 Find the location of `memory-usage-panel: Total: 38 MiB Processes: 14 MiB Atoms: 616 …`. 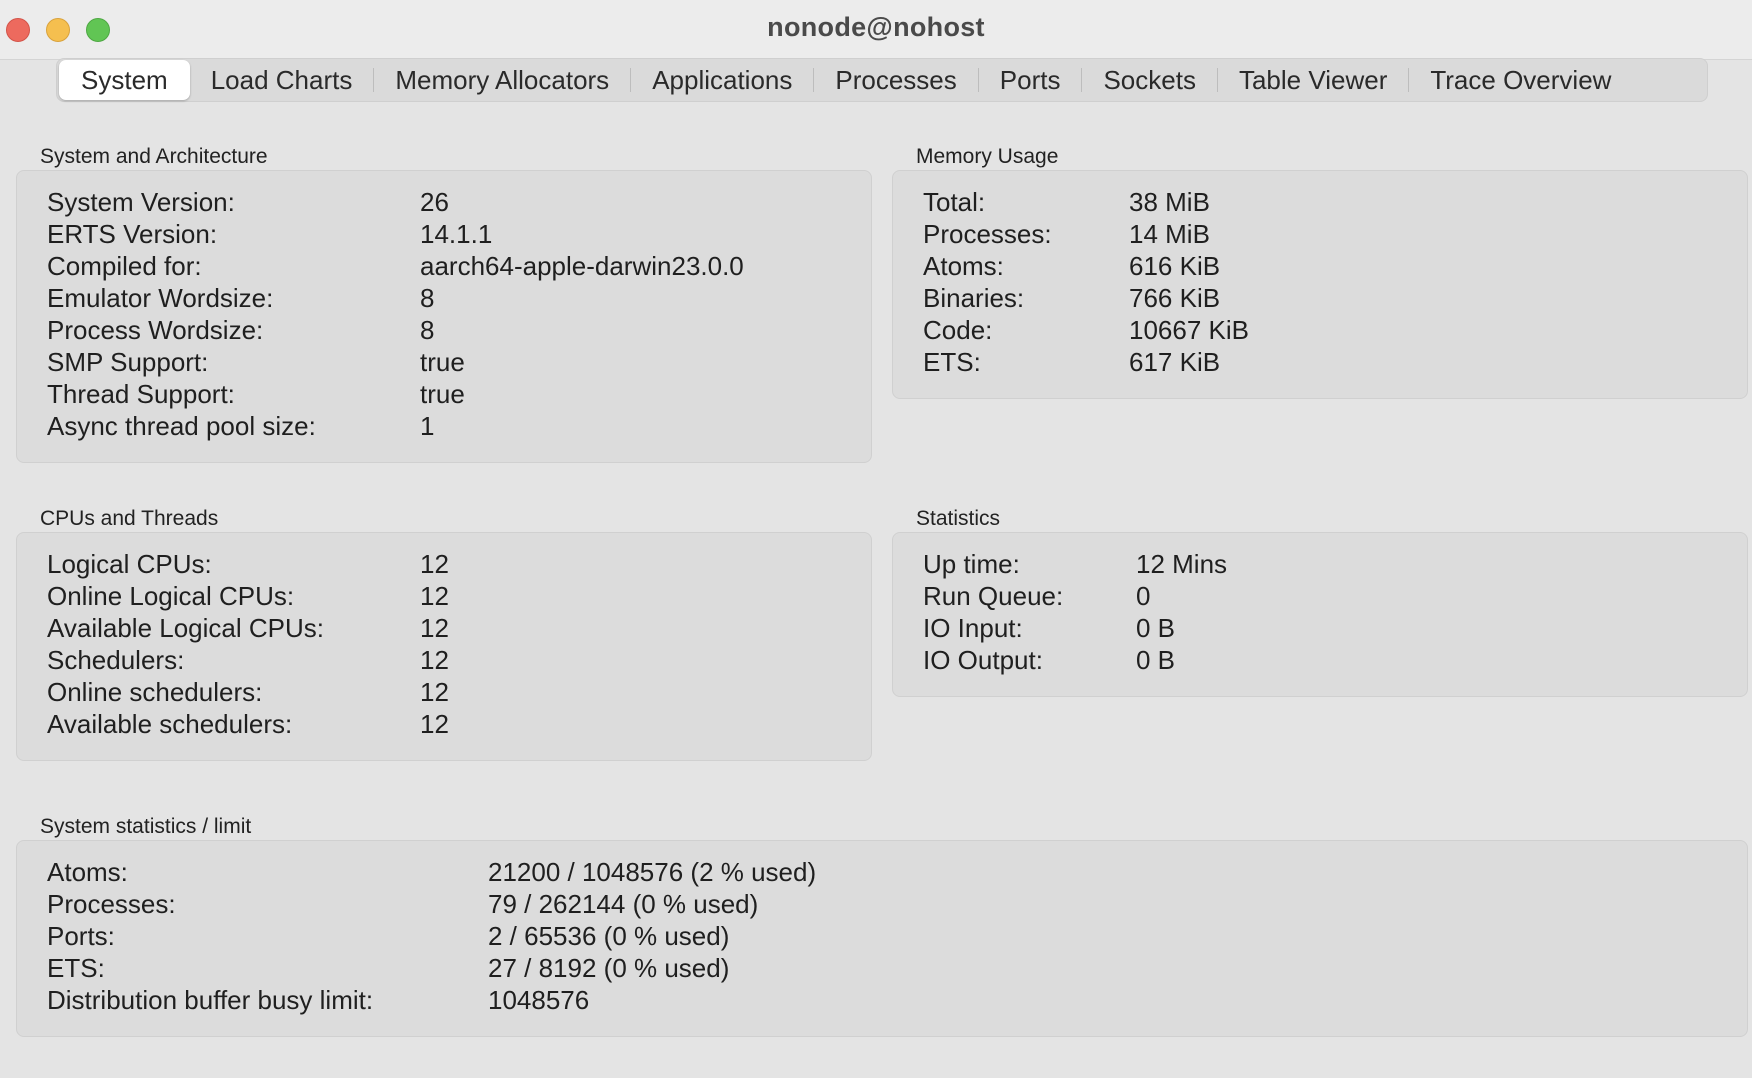

memory-usage-panel: Total: 38 MiB Processes: 14 MiB Atoms: 616 … is located at coordinates (1320, 284).